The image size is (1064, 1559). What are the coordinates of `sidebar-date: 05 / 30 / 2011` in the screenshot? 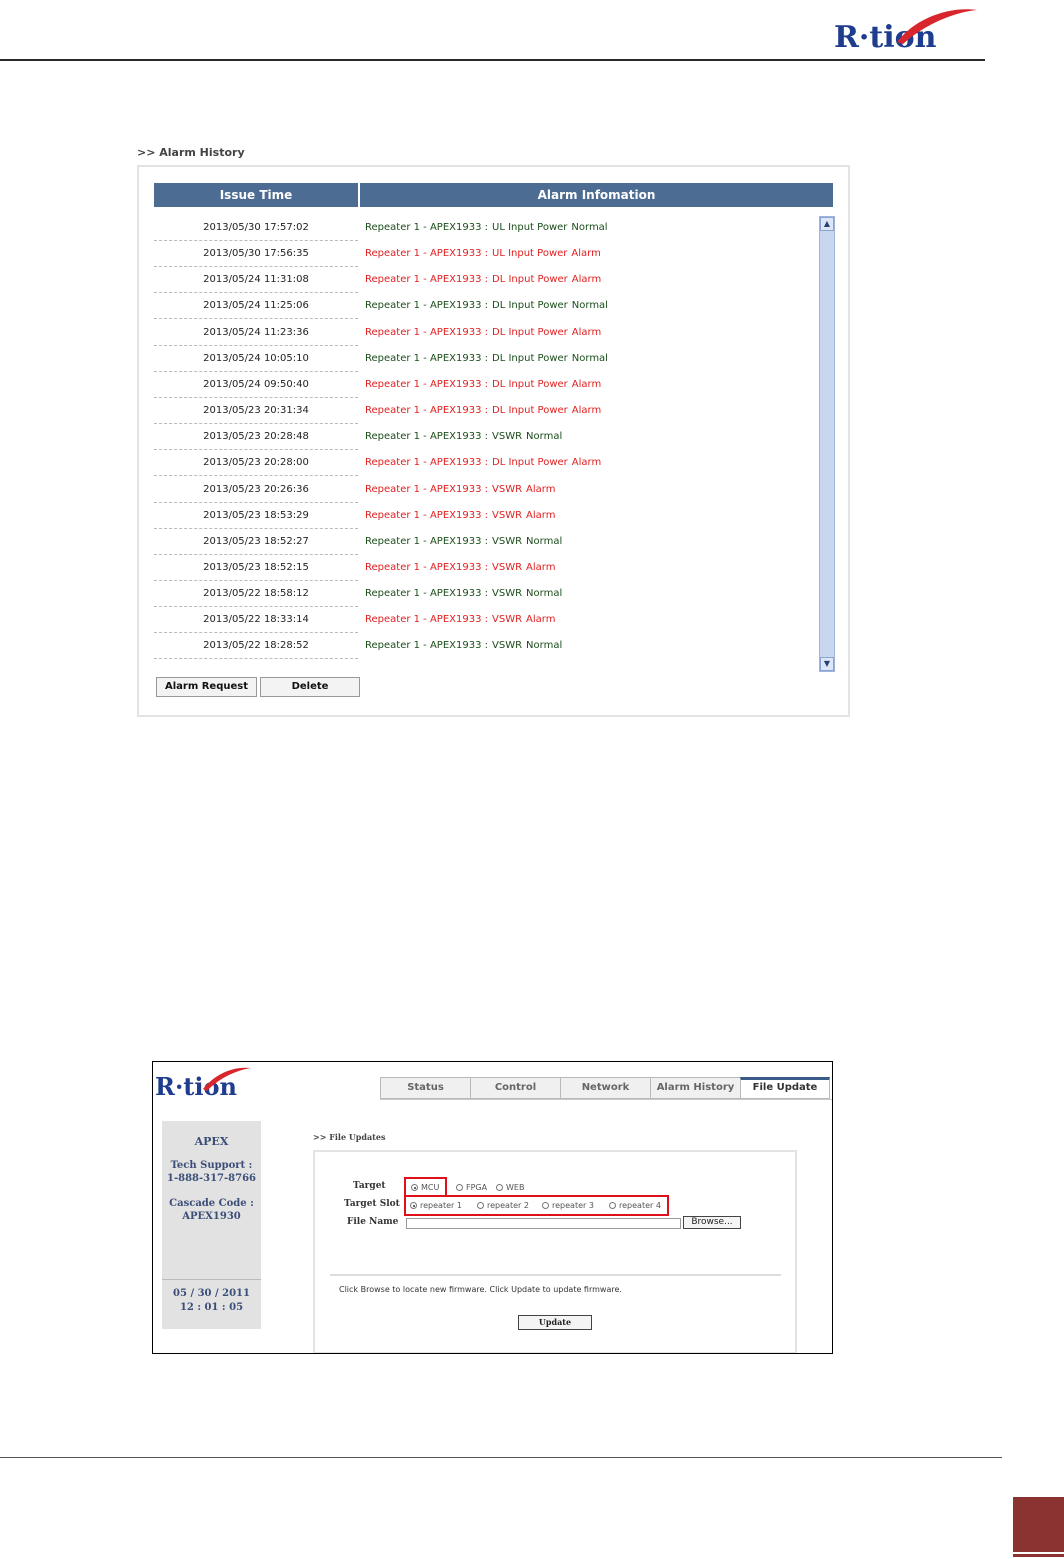 It's located at (211, 1293).